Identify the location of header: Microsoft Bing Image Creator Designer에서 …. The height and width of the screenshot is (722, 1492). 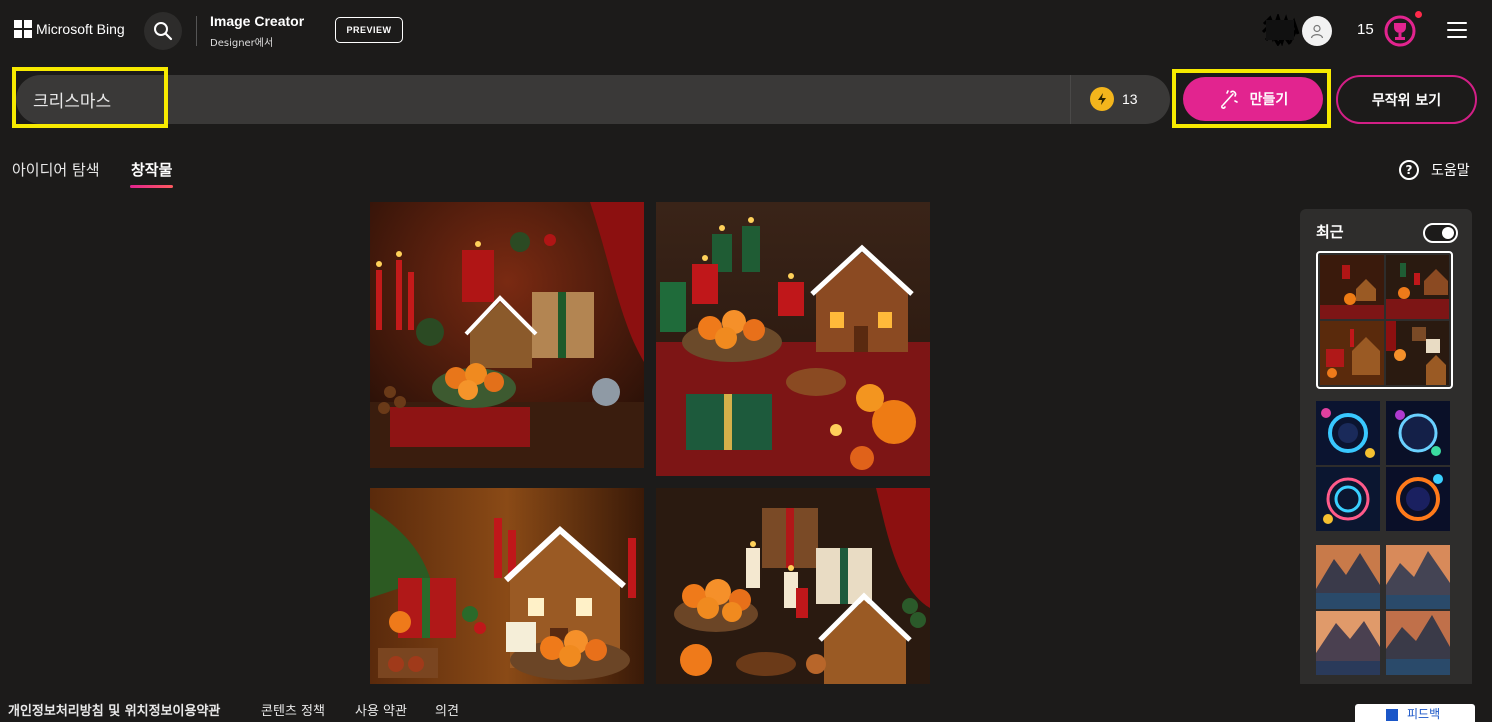
(746, 31).